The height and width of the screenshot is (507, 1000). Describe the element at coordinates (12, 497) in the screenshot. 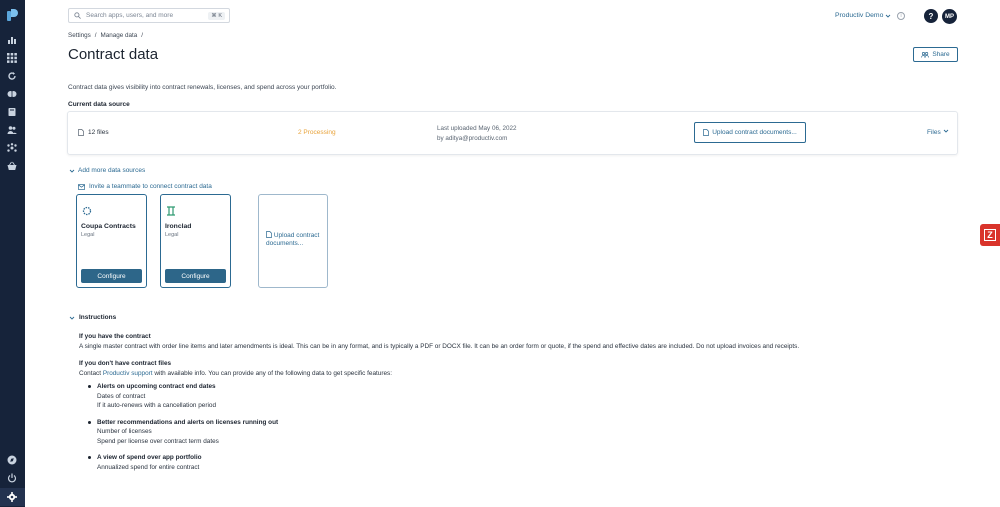

I see `settings-gear-icon` at that location.